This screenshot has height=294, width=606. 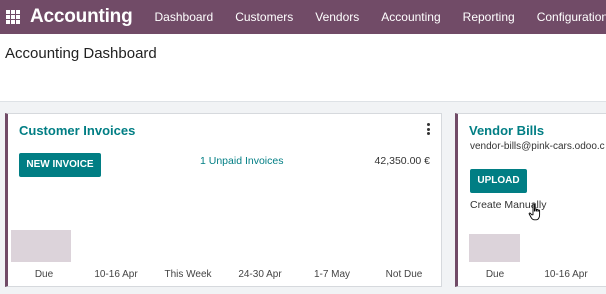 I want to click on vendor-bills-email: vendor-bills@pink-cars.odoo.c, so click(x=537, y=146).